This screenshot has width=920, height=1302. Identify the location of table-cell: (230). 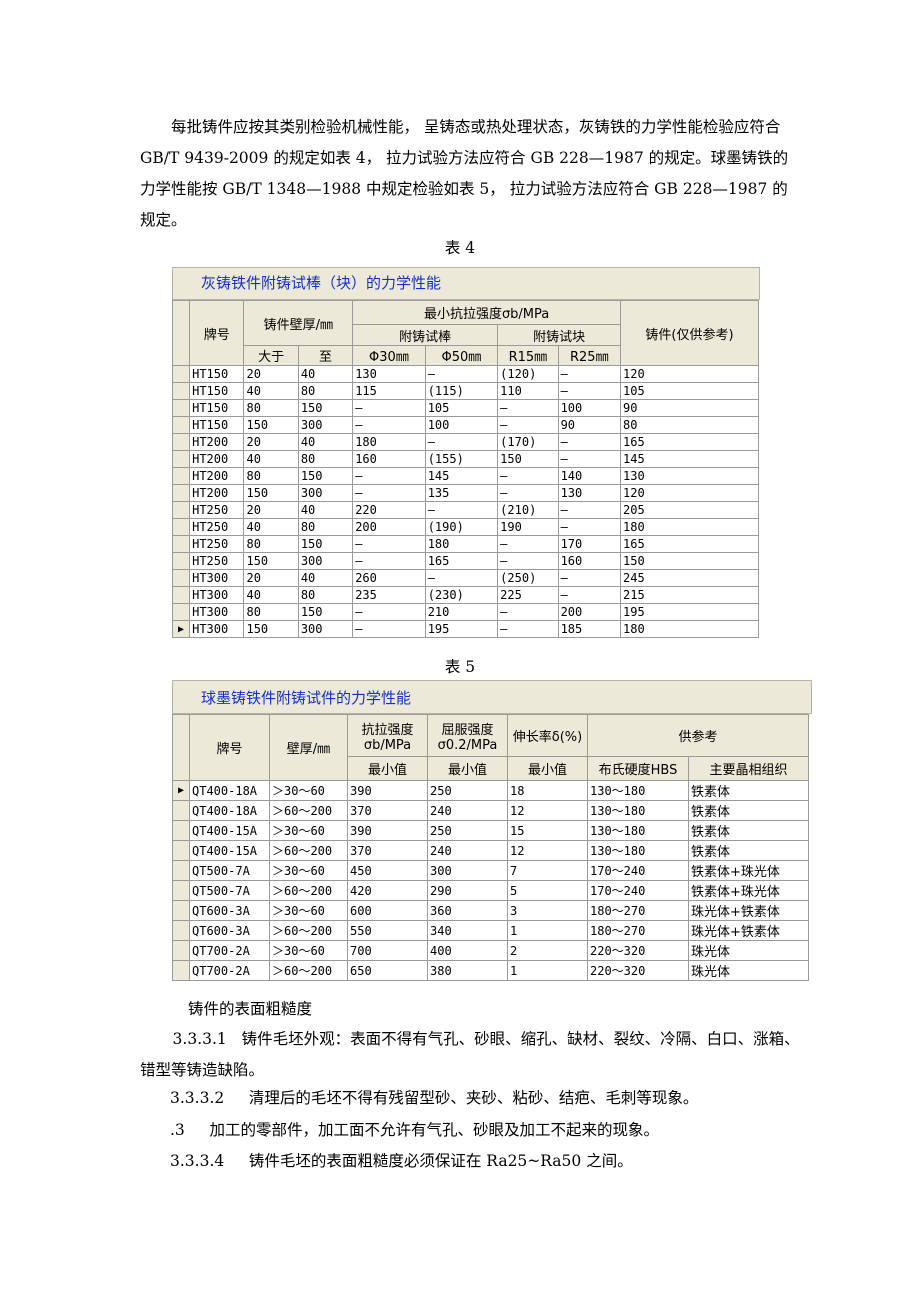
(461, 595).